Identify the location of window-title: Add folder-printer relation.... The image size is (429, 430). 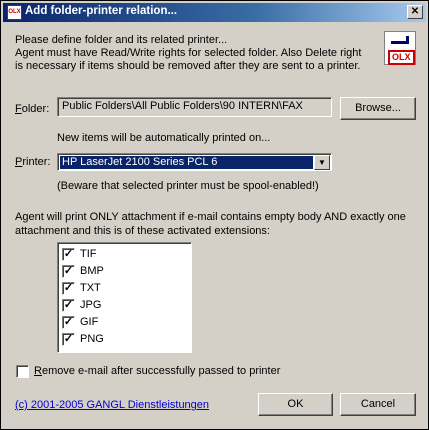
(101, 11).